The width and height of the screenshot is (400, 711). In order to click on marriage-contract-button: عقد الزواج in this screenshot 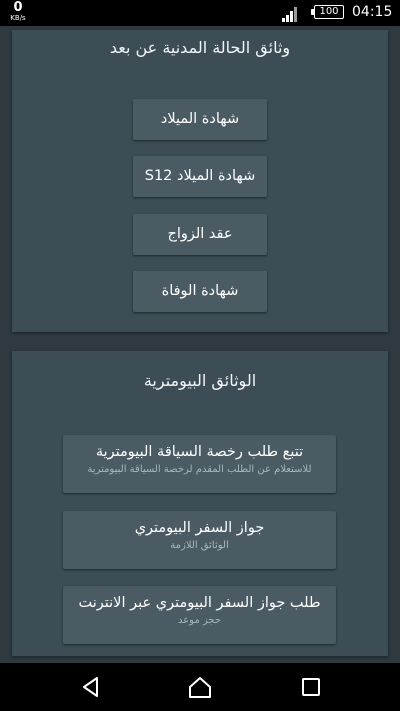, I will do `click(200, 234)`.